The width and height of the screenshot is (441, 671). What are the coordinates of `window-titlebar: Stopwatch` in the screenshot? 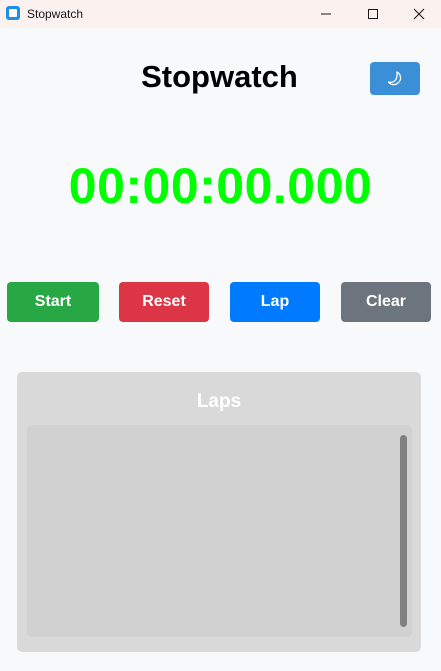 It's located at (220, 14).